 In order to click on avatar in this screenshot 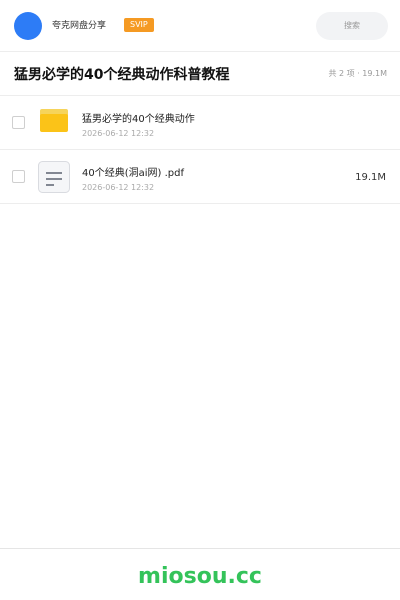, I will do `click(28, 26)`.